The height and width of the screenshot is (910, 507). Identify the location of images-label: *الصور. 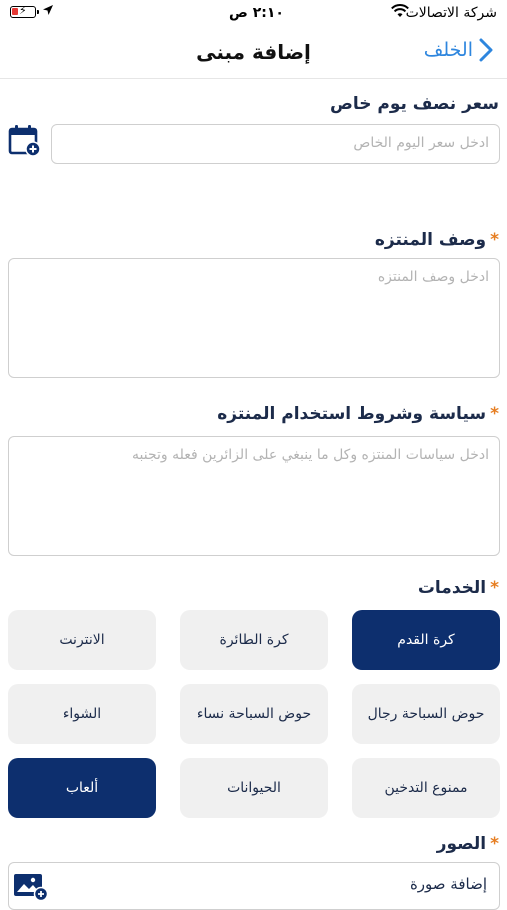
(467, 844).